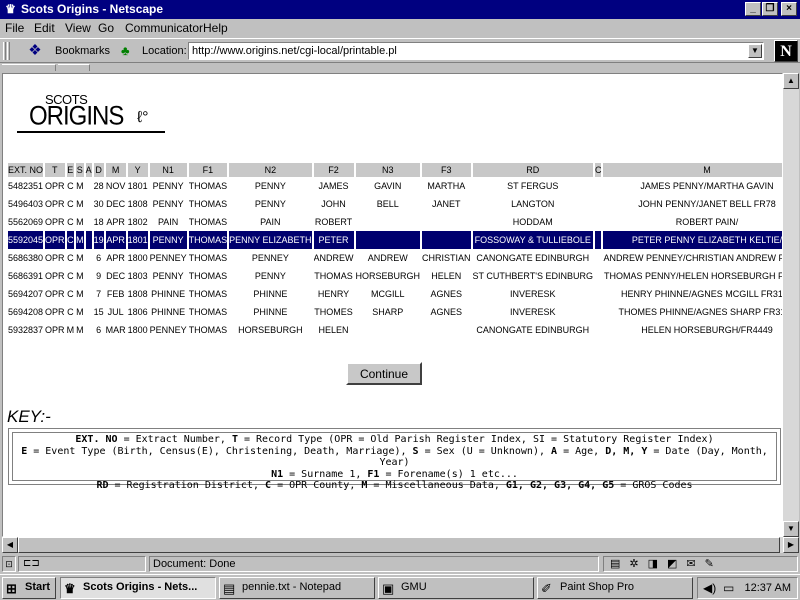 The height and width of the screenshot is (600, 800). I want to click on horizontal-scroll-thumb, so click(399, 545).